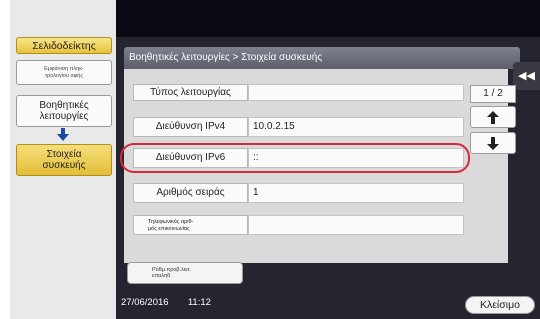 This screenshot has height=319, width=540. Describe the element at coordinates (169, 229) in the screenshot. I see `phone-label-line2: μός επικοινωνίας` at that location.